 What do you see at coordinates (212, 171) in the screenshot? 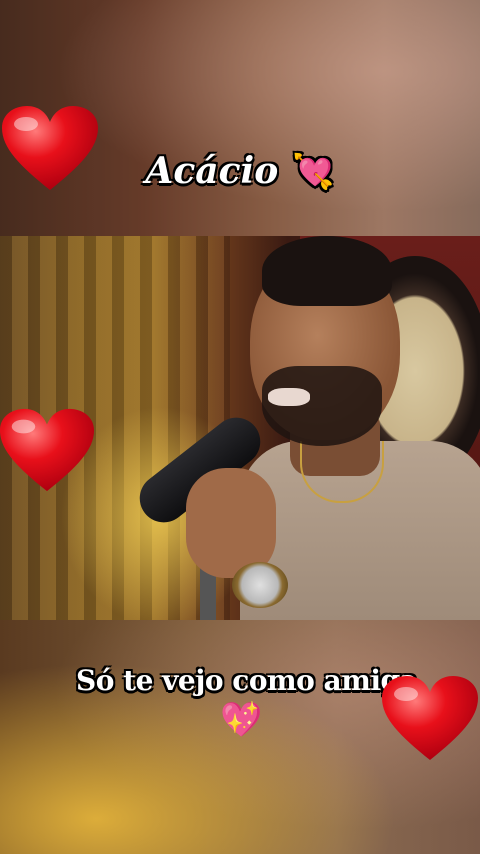
I see `title-text: Acácio` at bounding box center [212, 171].